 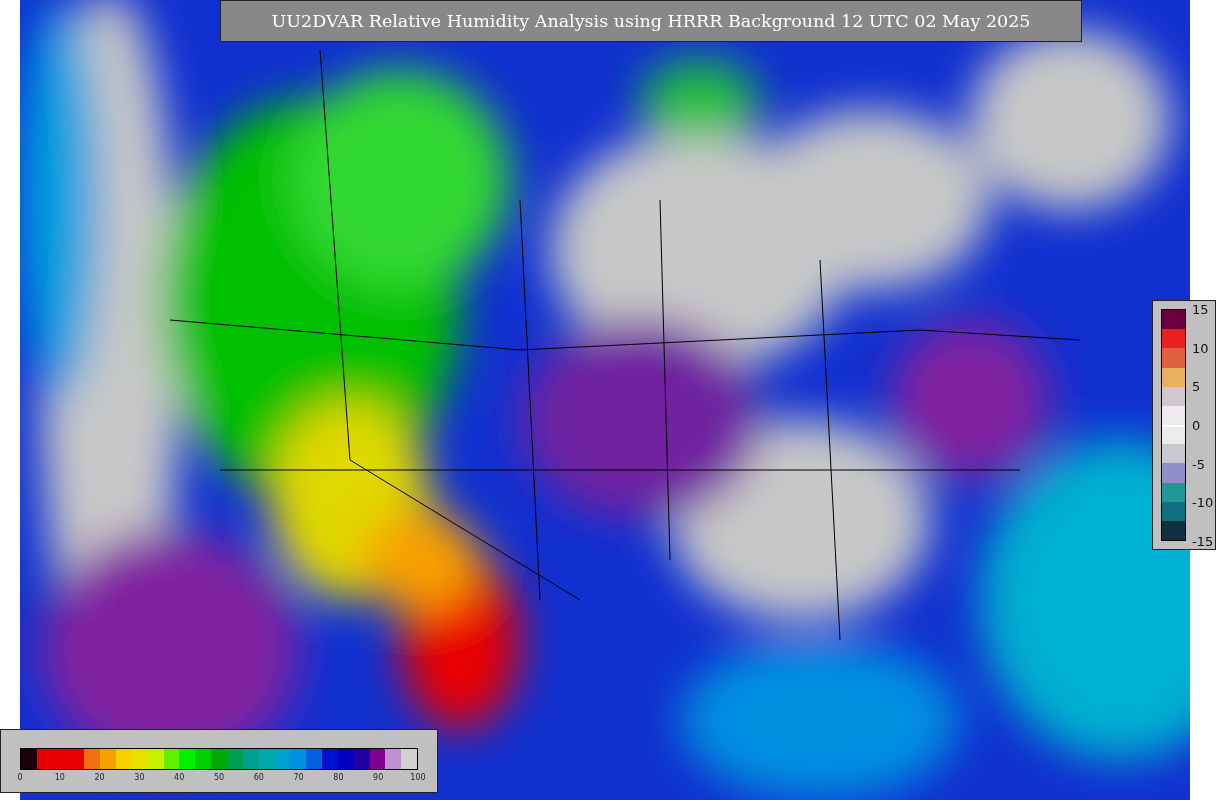 I want to click on tick-label: 60, so click(x=258, y=777).